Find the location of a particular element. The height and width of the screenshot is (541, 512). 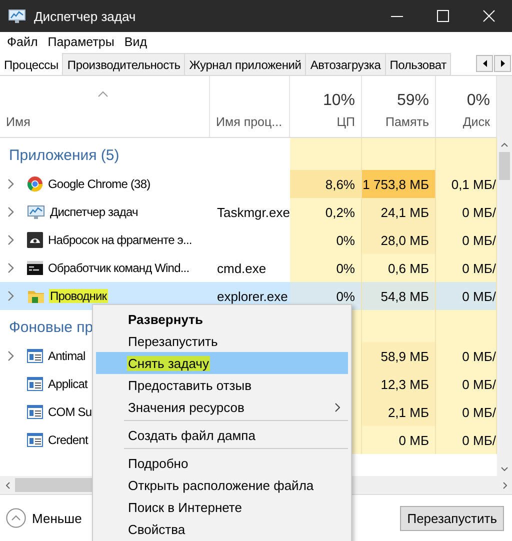

process-file-name: cmd.exe is located at coordinates (241, 268).